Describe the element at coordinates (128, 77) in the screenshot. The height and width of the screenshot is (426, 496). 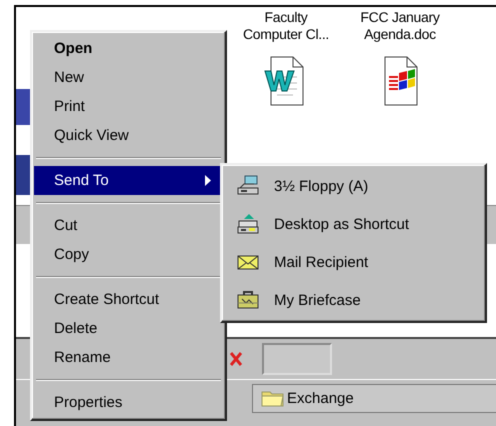
I see `menu-item: New` at that location.